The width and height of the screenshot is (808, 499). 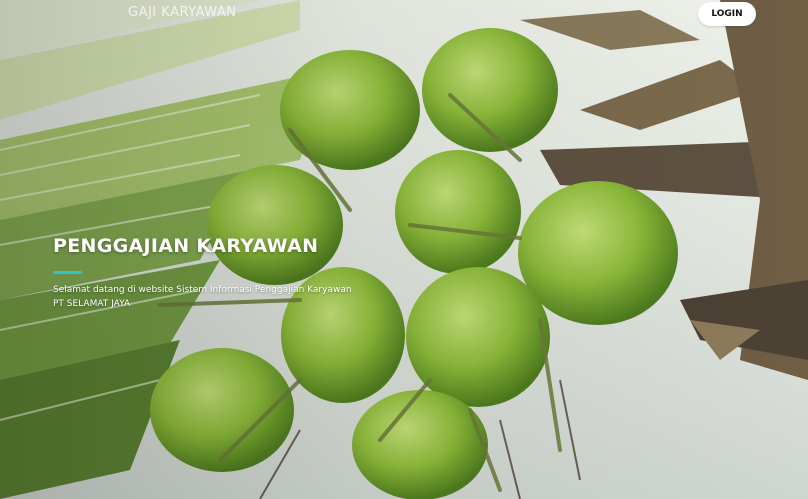 What do you see at coordinates (67, 272) in the screenshot?
I see `hero-accent-line` at bounding box center [67, 272].